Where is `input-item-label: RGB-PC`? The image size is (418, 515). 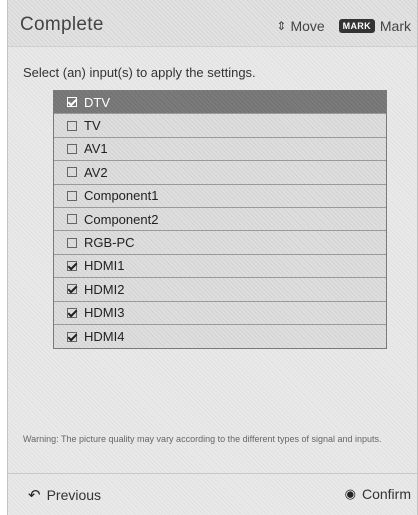 input-item-label: RGB-PC is located at coordinates (109, 243).